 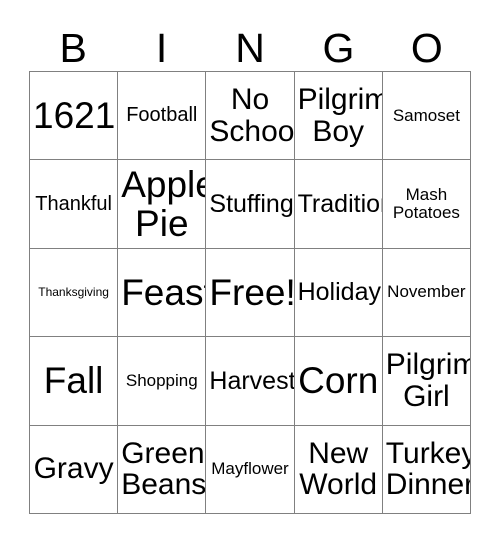 I want to click on bingo-cell-label: Mash Potatoes, so click(x=426, y=204).